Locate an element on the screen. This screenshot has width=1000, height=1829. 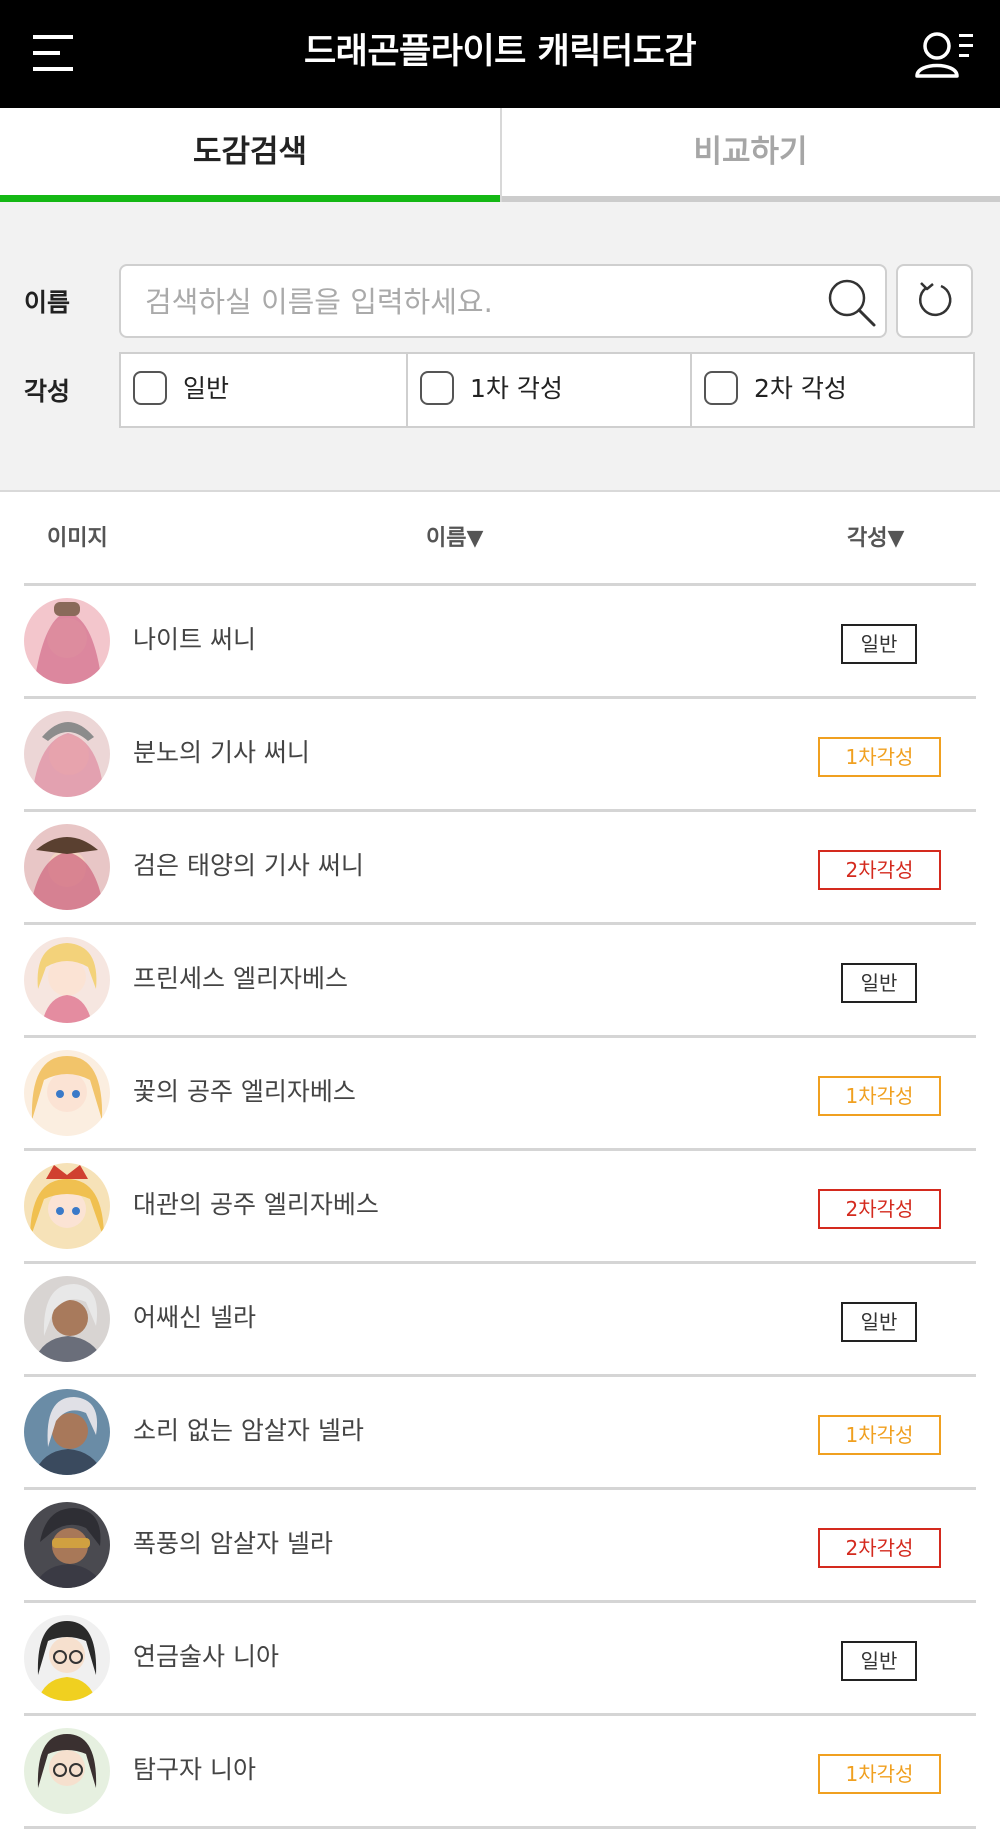
user-list-icon is located at coordinates (945, 55).